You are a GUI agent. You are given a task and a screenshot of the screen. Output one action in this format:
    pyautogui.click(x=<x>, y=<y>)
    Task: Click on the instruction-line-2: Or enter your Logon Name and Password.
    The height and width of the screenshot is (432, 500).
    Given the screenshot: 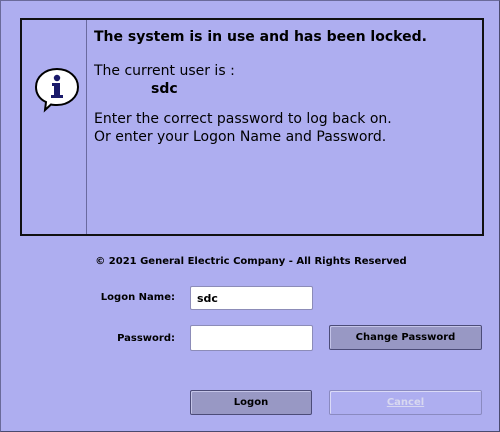 What is the action you would take?
    pyautogui.click(x=240, y=137)
    